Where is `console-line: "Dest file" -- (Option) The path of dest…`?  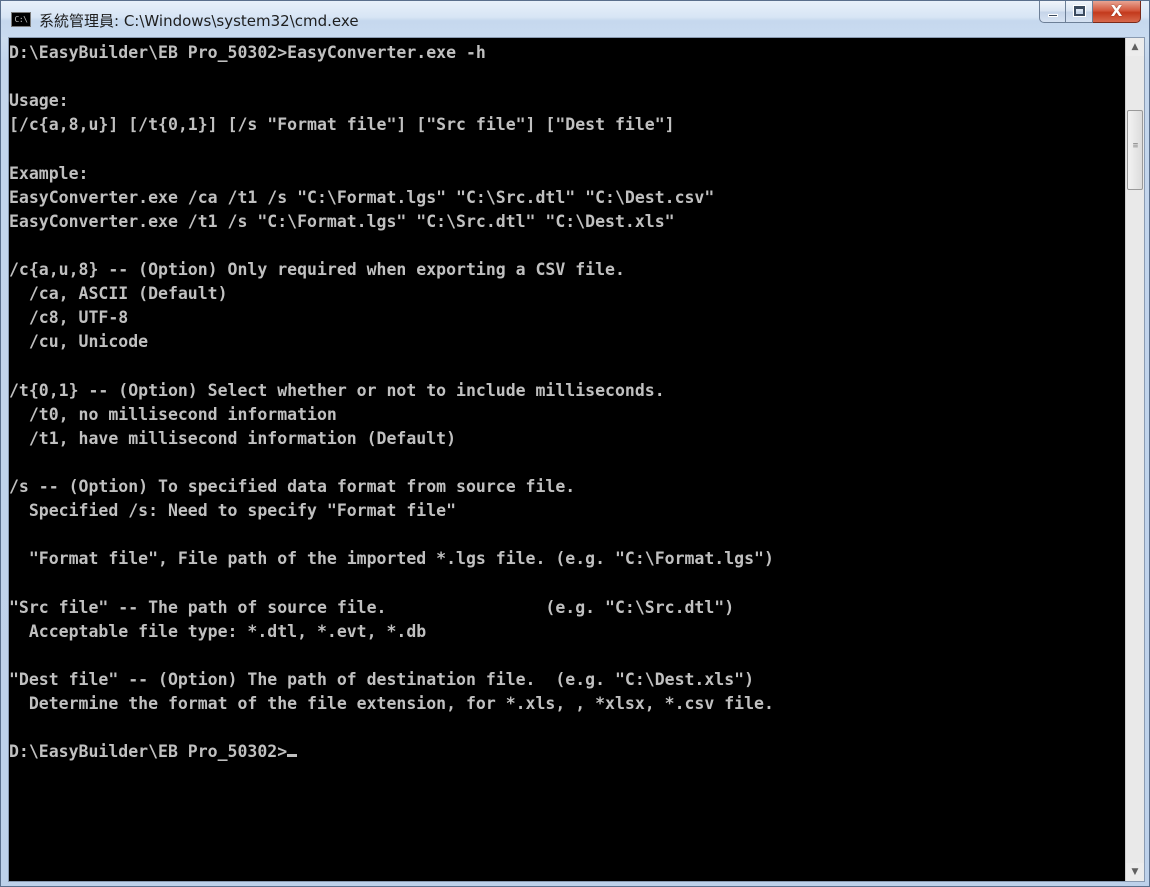 console-line: "Dest file" -- (Option) The path of dest… is located at coordinates (382, 679).